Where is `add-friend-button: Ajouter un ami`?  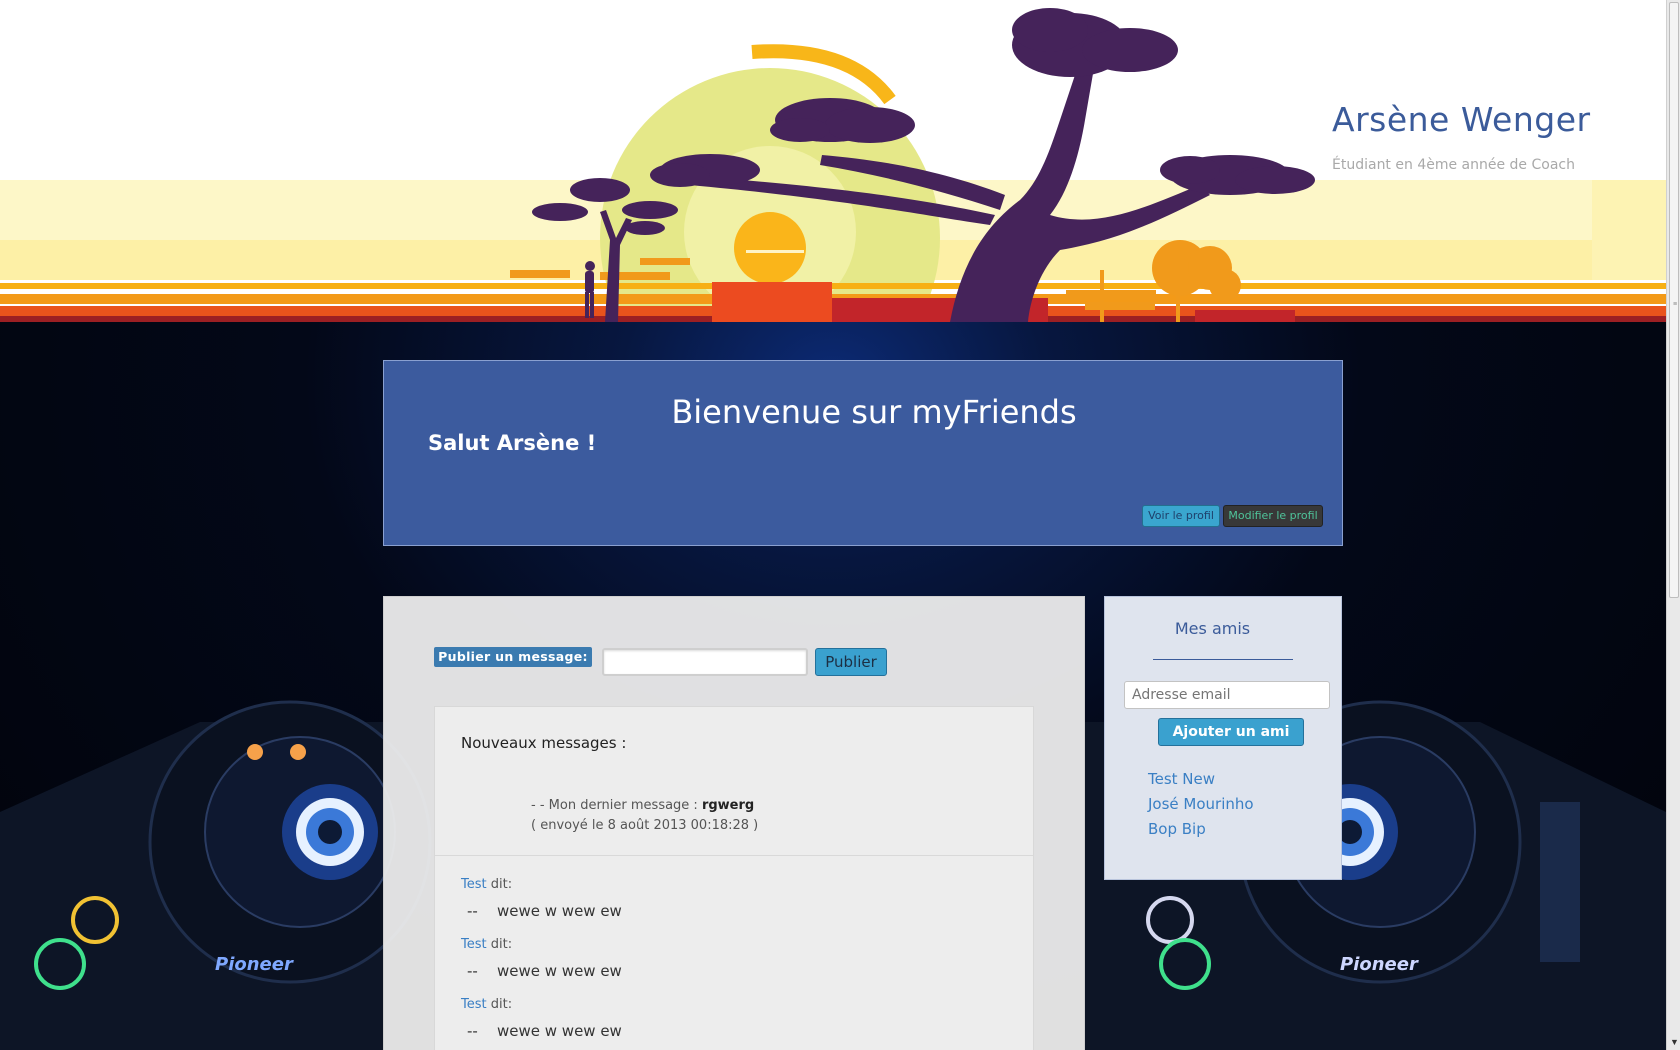 add-friend-button: Ajouter un ami is located at coordinates (1231, 732).